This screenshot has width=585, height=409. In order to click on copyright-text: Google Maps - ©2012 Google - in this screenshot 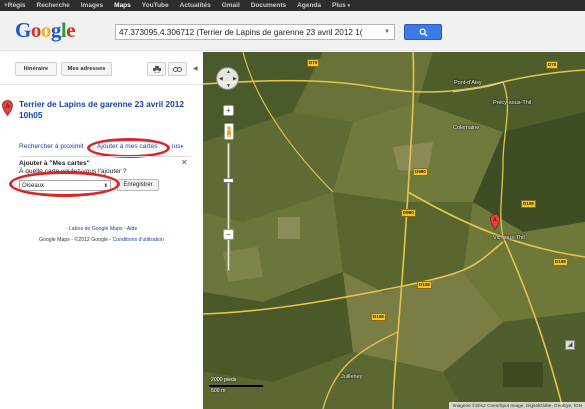, I will do `click(75, 240)`.